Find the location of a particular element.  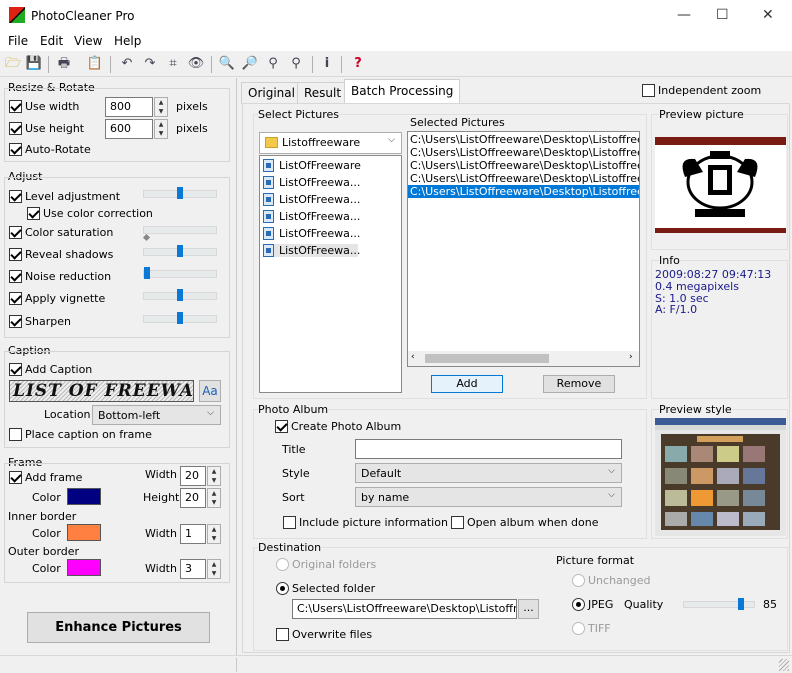

unchanged-radio is located at coordinates (578, 580).